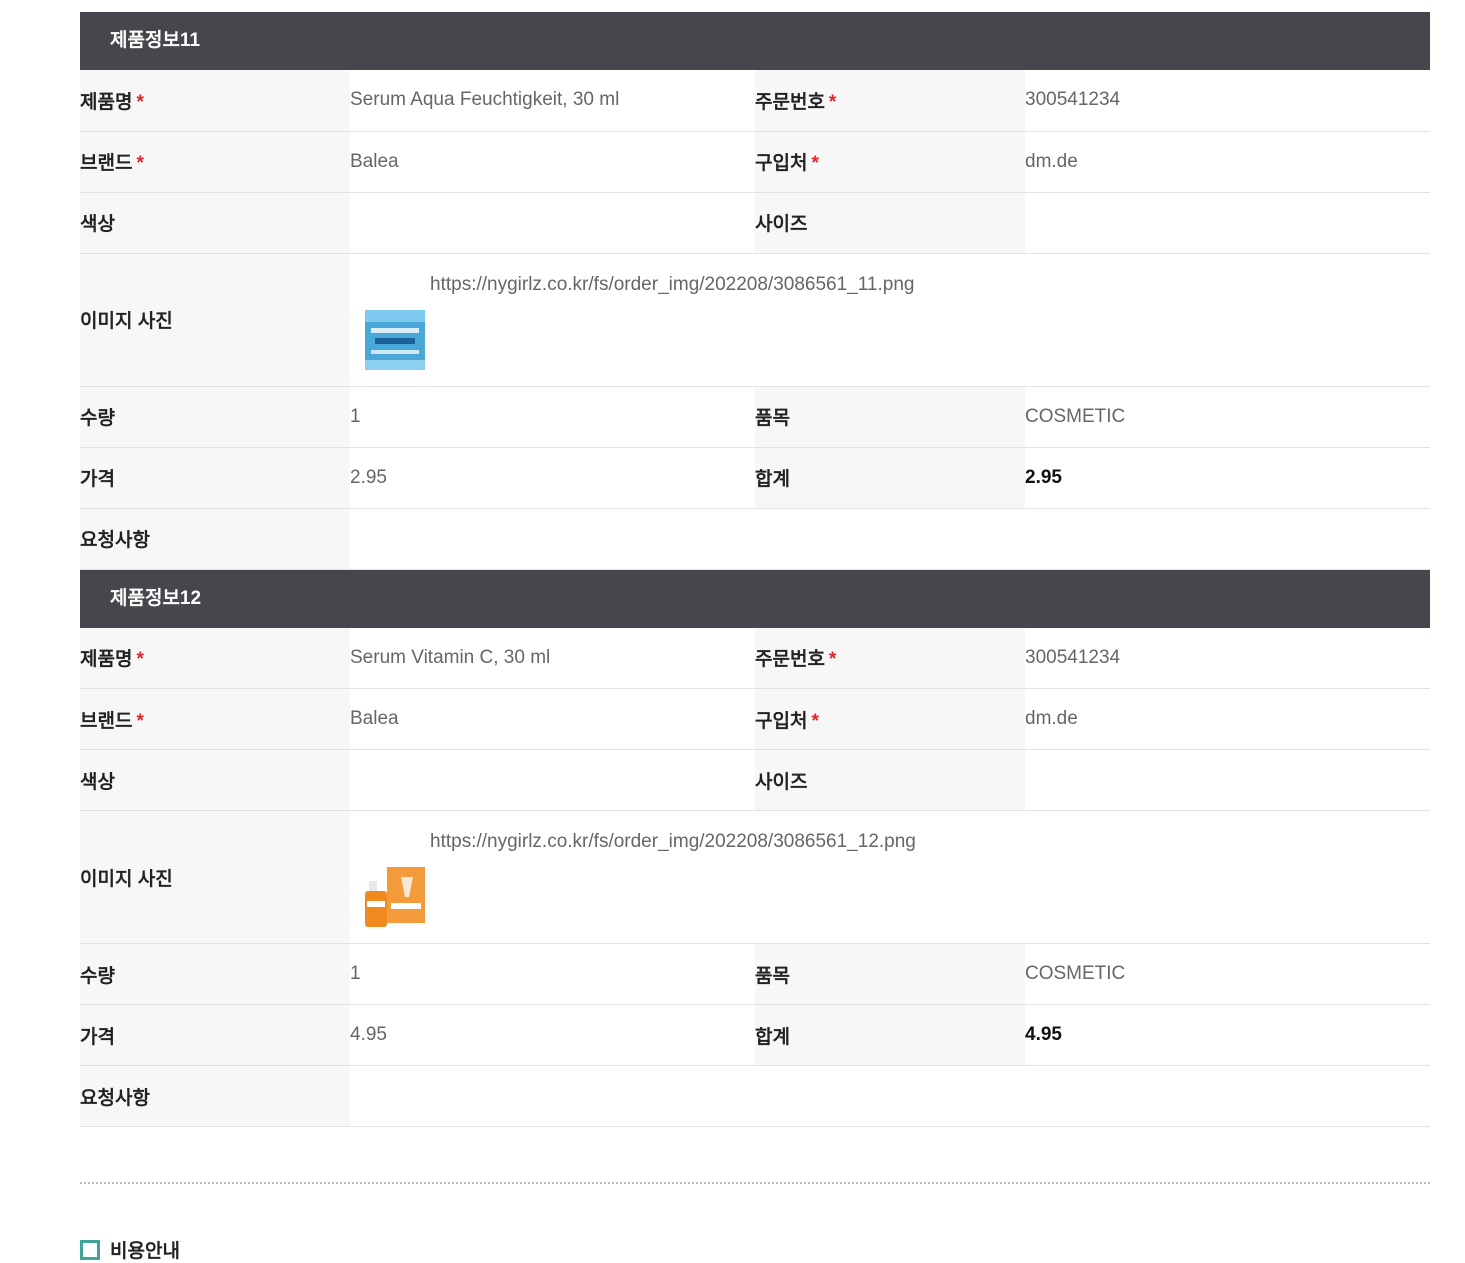 The image size is (1465, 1263). I want to click on total-value: 4.95, so click(1227, 1035).